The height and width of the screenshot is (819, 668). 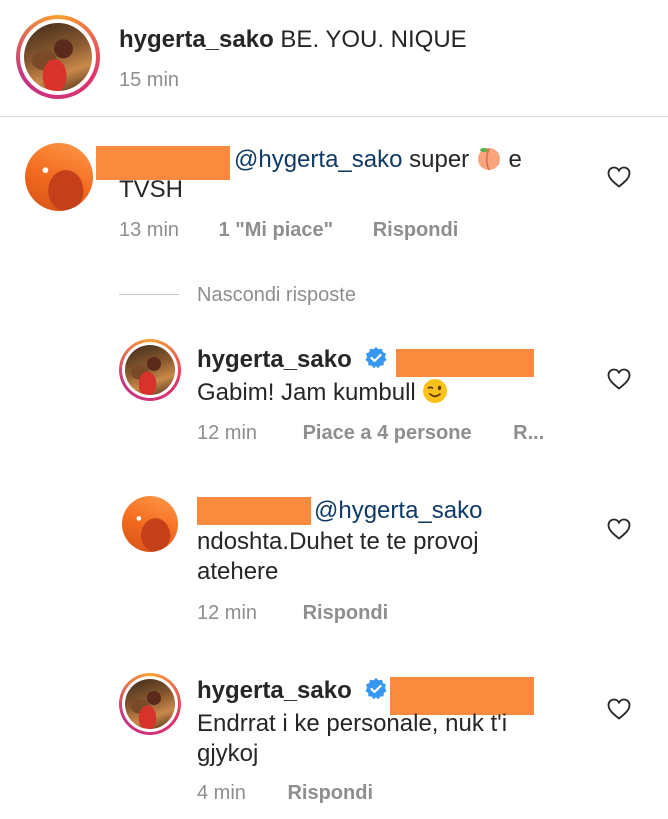 I want to click on peach-emoji, so click(x=488, y=159).